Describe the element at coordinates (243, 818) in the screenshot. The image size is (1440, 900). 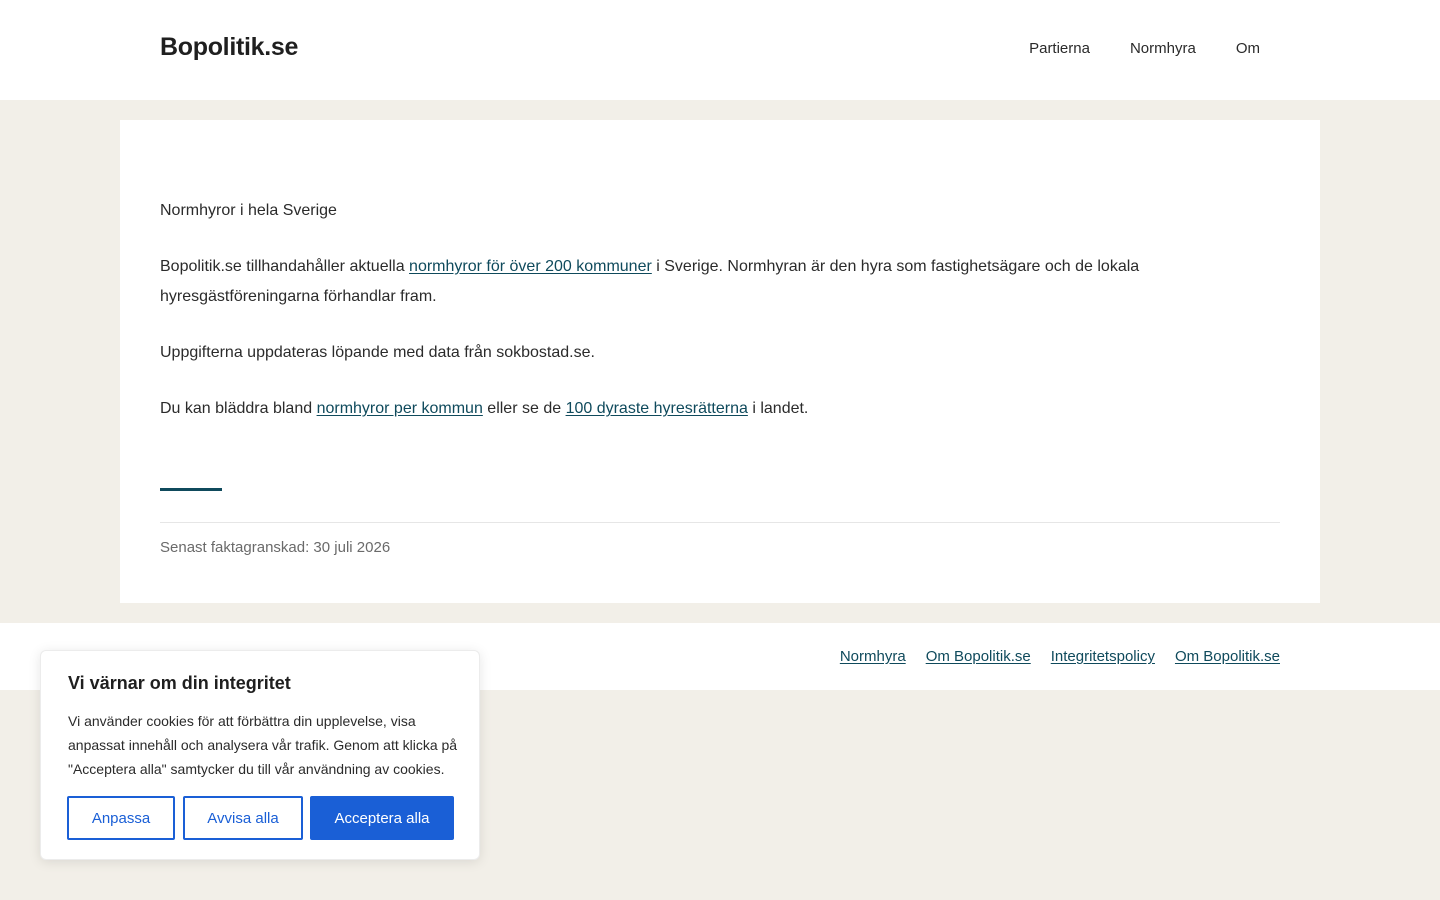
I see `reject-all-button: Avvisa alla` at that location.